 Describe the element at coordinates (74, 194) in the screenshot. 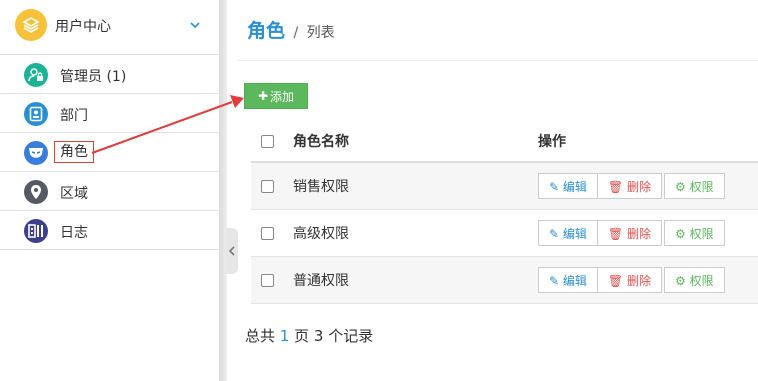

I see `sidebar-item-label: 区域` at that location.